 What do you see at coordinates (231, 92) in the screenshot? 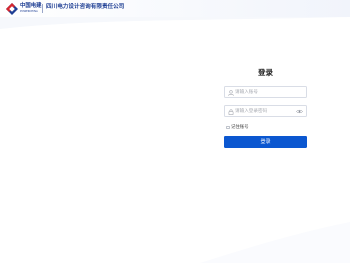
I see `user-icon` at bounding box center [231, 92].